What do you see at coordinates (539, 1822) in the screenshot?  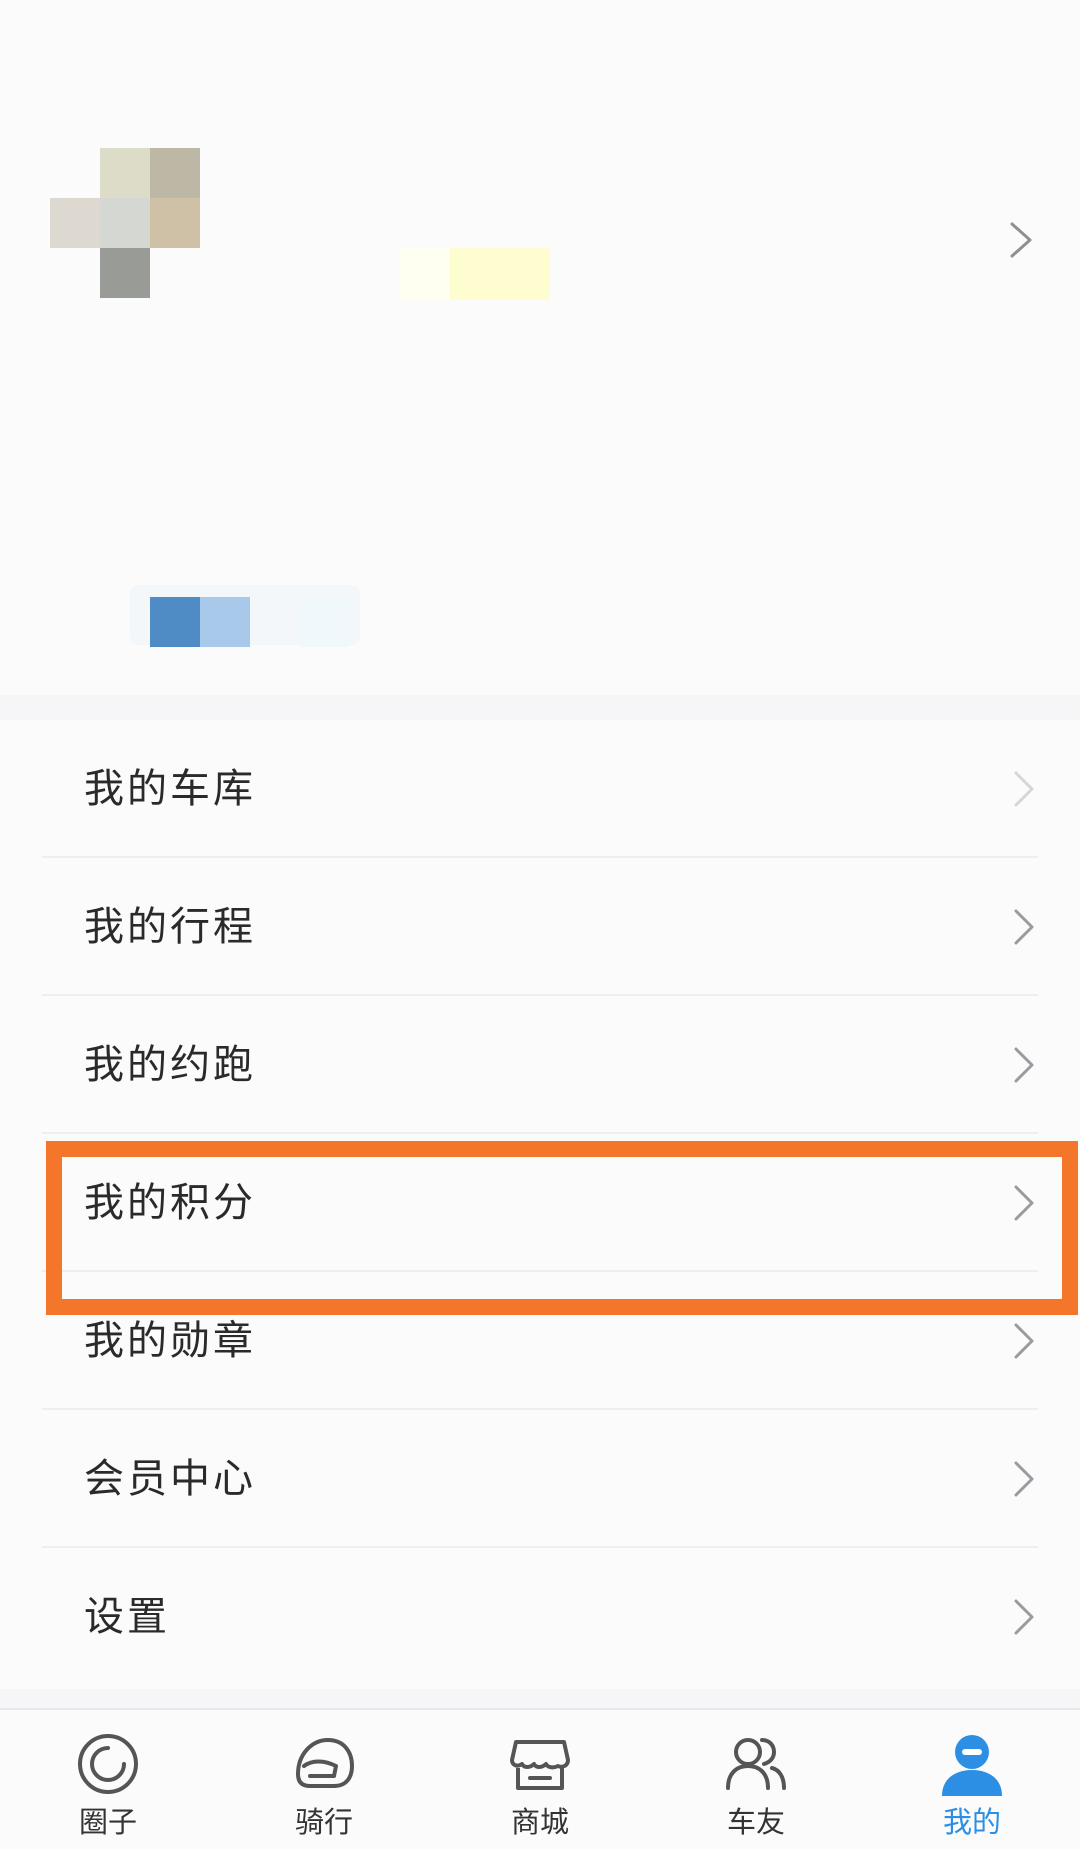 I see `tab-label: 商城` at bounding box center [539, 1822].